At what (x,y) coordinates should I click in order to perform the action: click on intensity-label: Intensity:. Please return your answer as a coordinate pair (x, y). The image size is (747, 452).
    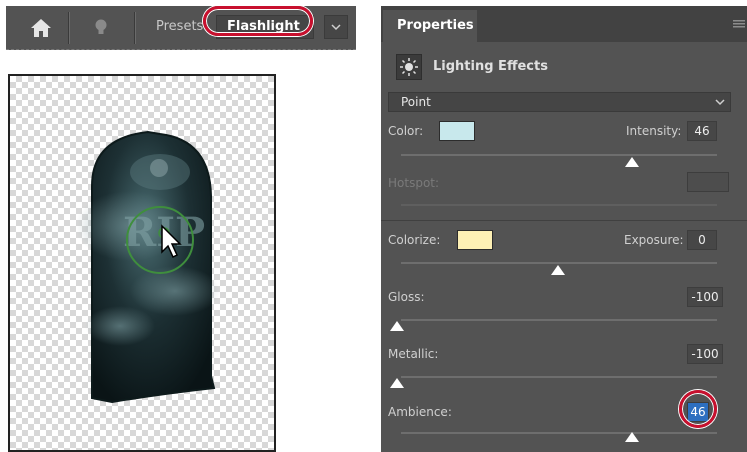
    Looking at the image, I should click on (654, 131).